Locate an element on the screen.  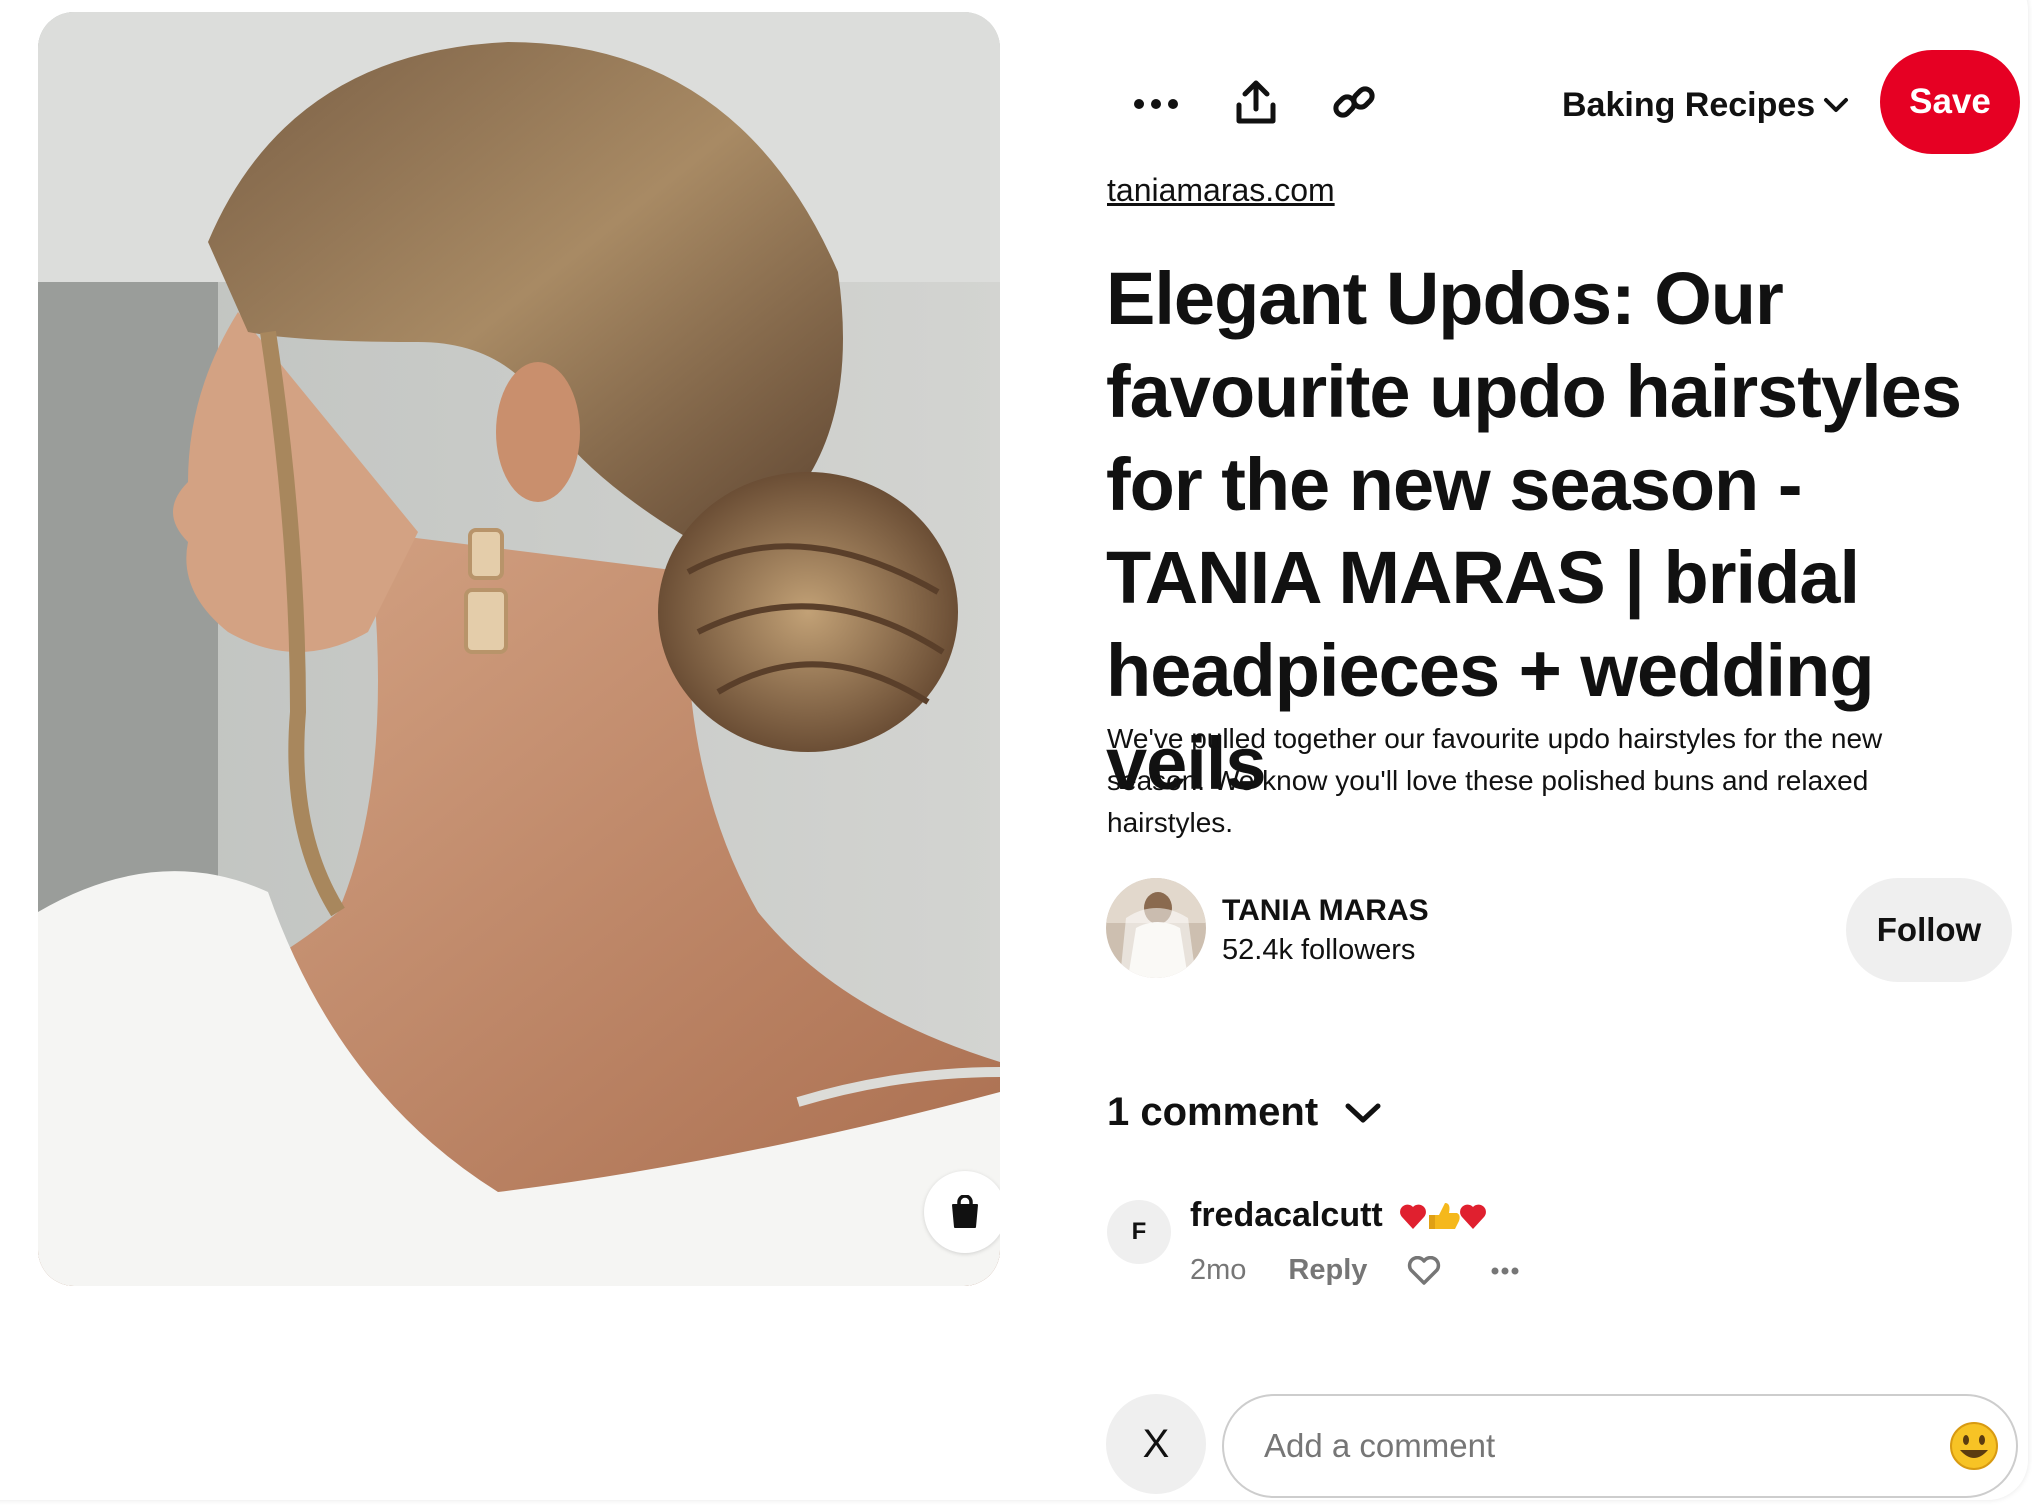
link-icon is located at coordinates (1354, 102).